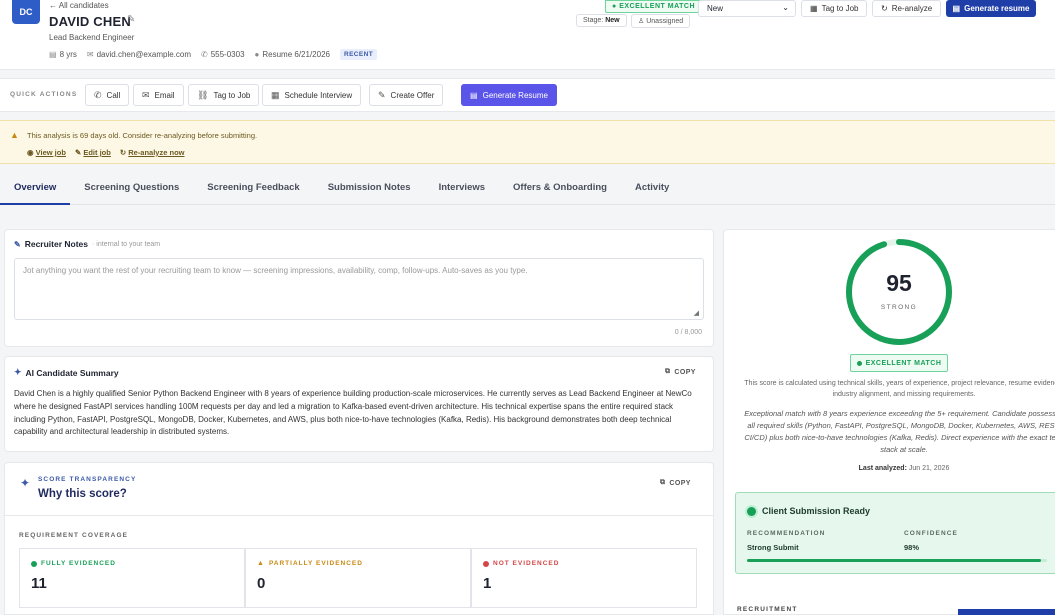 The width and height of the screenshot is (1055, 615). Describe the element at coordinates (834, 8) in the screenshot. I see `tag-to-job-button: ▦ Tag to Job` at that location.